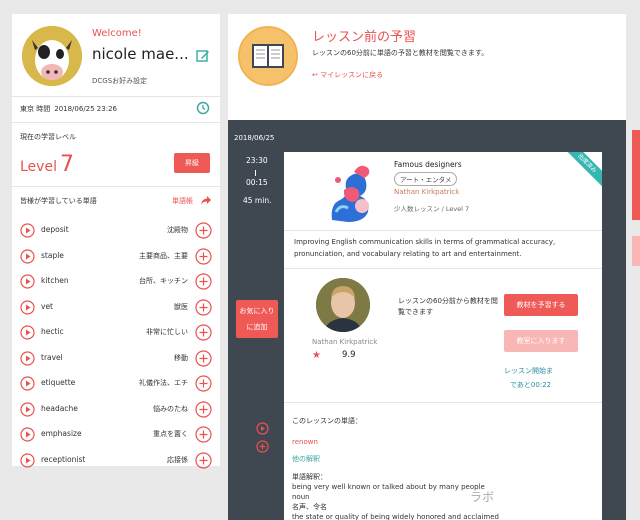  I want to click on start-time: 23:30, so click(257, 160).